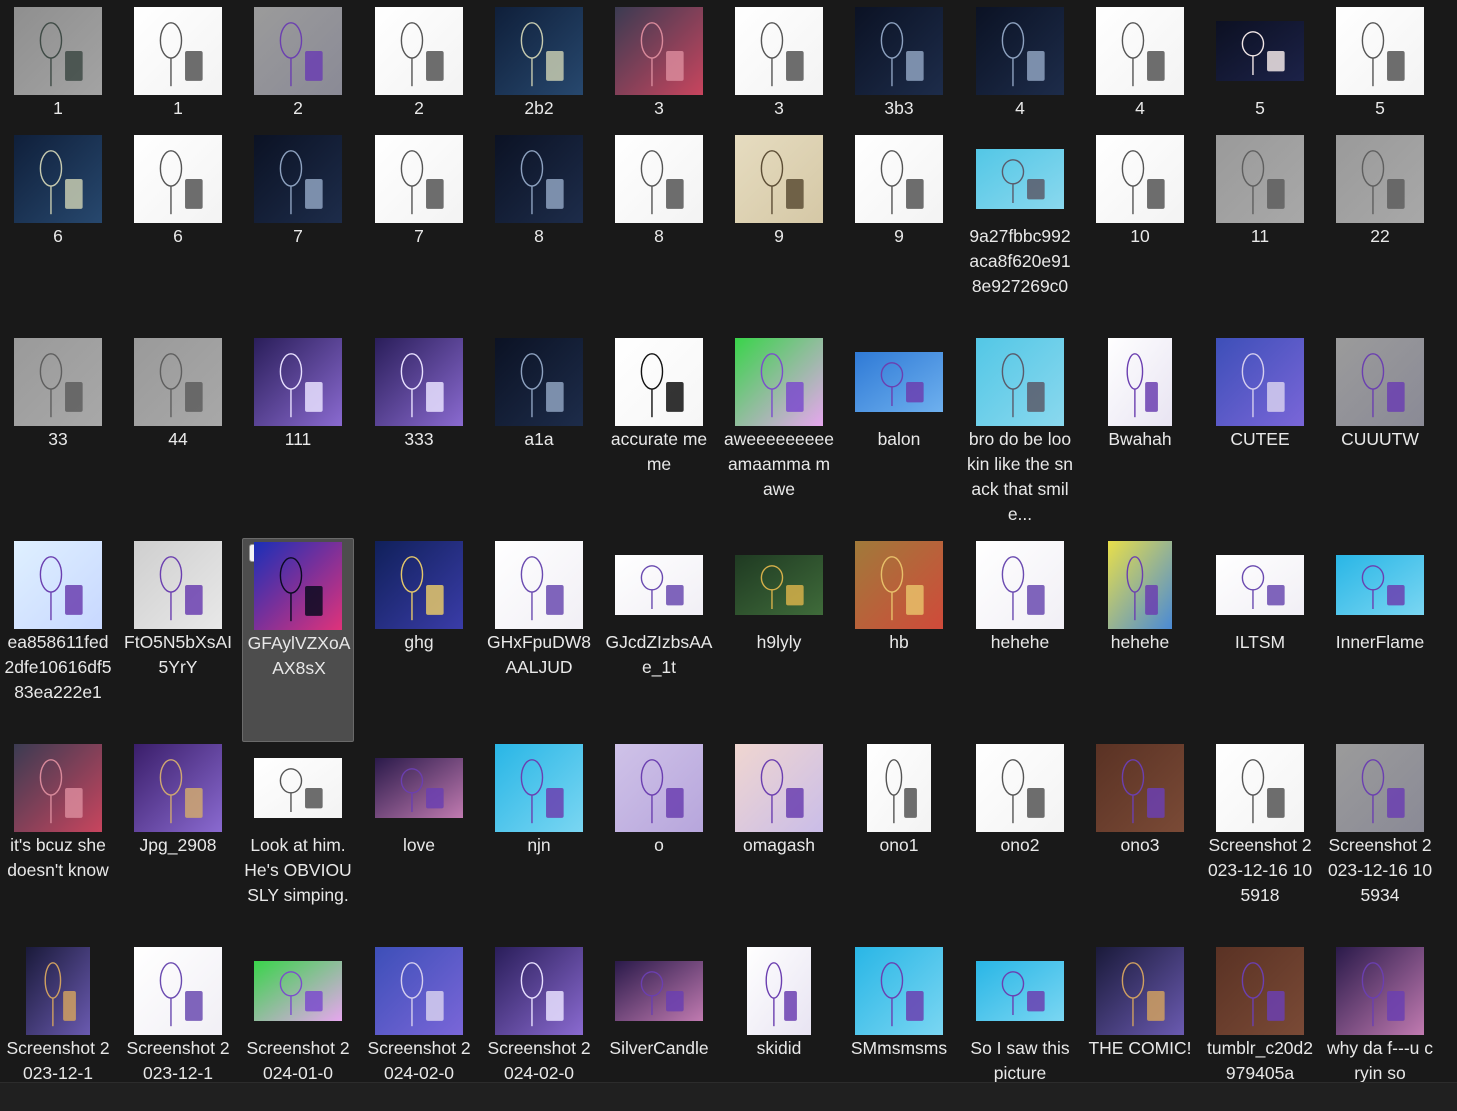 Image resolution: width=1457 pixels, height=1111 pixels. Describe the element at coordinates (178, 437) in the screenshot. I see `file-item: 44` at that location.